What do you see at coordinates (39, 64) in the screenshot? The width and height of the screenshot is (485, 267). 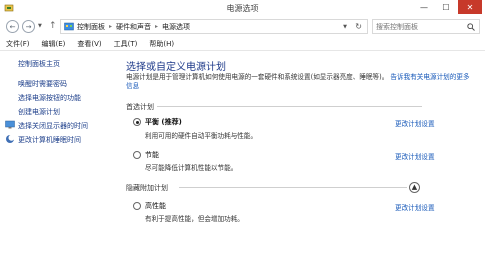 I see `sidebar-control-panel-home: 控制面板主页` at bounding box center [39, 64].